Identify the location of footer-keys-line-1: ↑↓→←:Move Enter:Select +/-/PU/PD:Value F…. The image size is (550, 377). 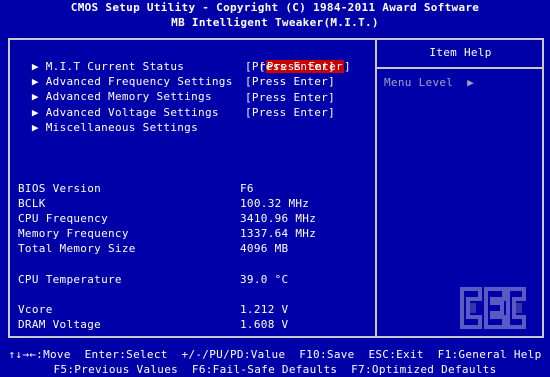
(275, 354).